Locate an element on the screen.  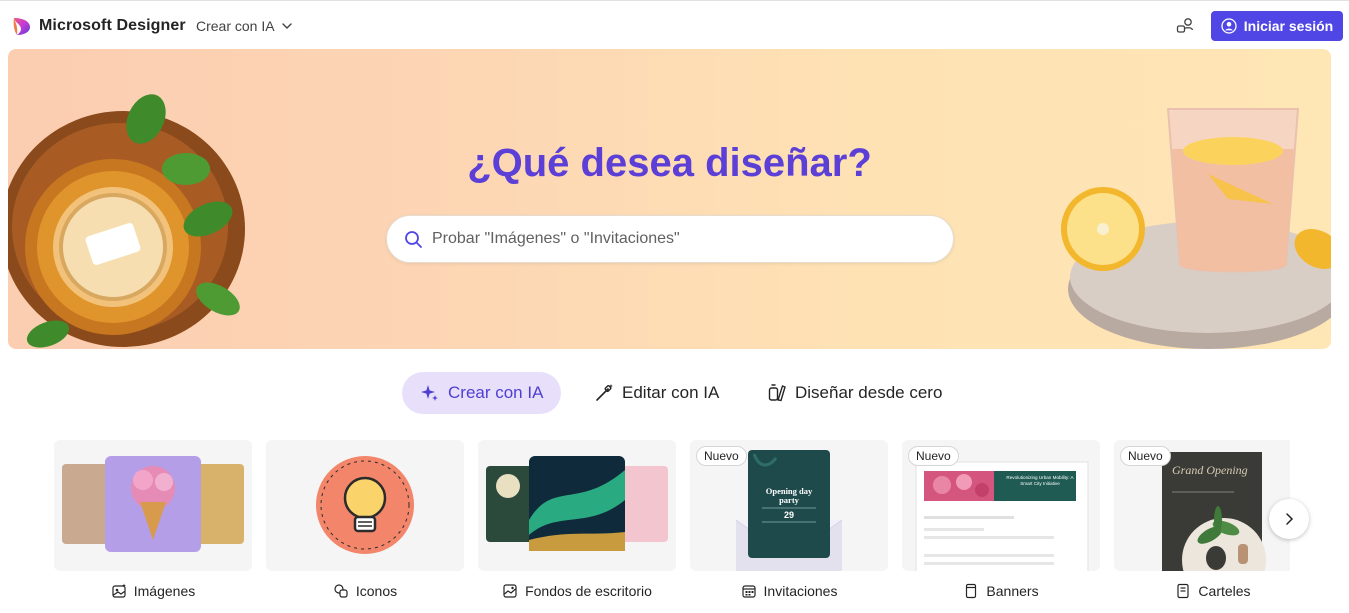
invitation-preview-title: Opening day party is located at coordinates (789, 495).